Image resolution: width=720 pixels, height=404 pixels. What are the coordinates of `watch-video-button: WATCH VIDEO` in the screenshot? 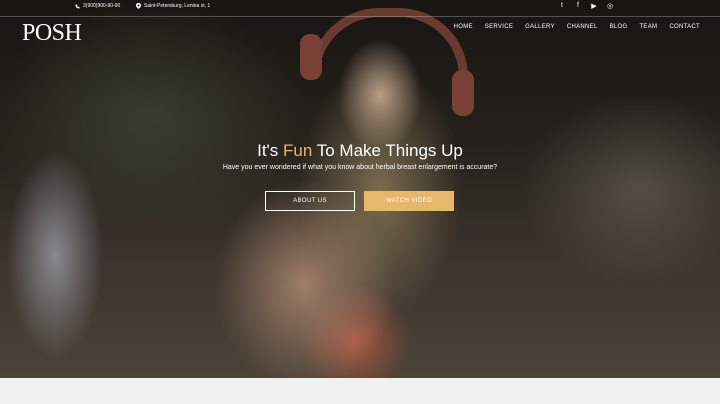 It's located at (409, 201).